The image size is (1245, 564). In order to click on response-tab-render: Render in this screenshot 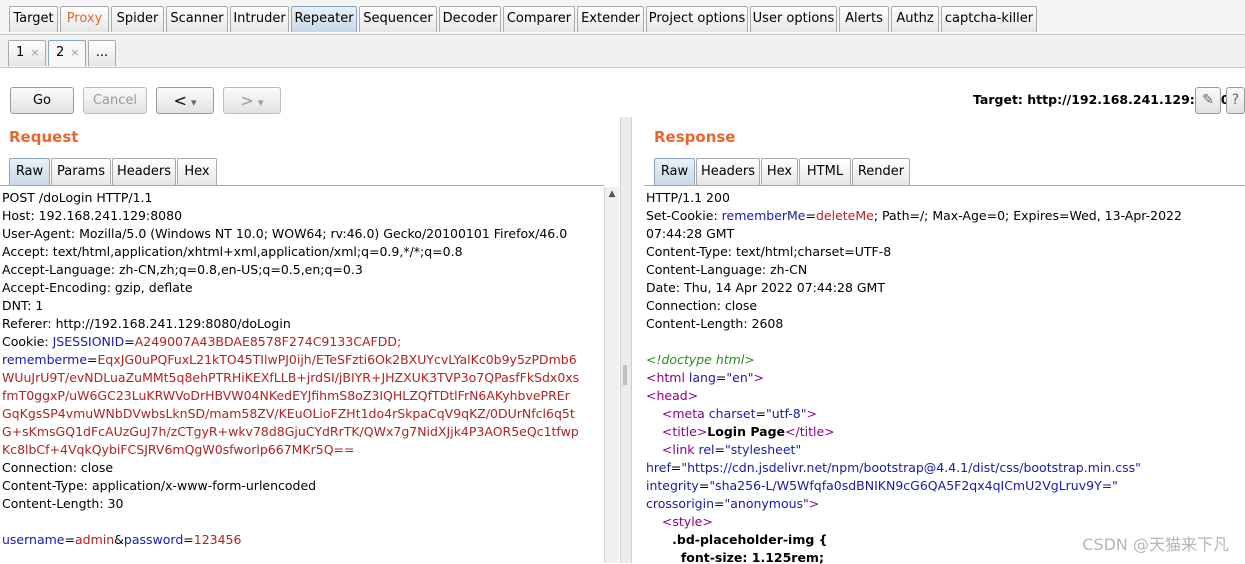, I will do `click(881, 171)`.